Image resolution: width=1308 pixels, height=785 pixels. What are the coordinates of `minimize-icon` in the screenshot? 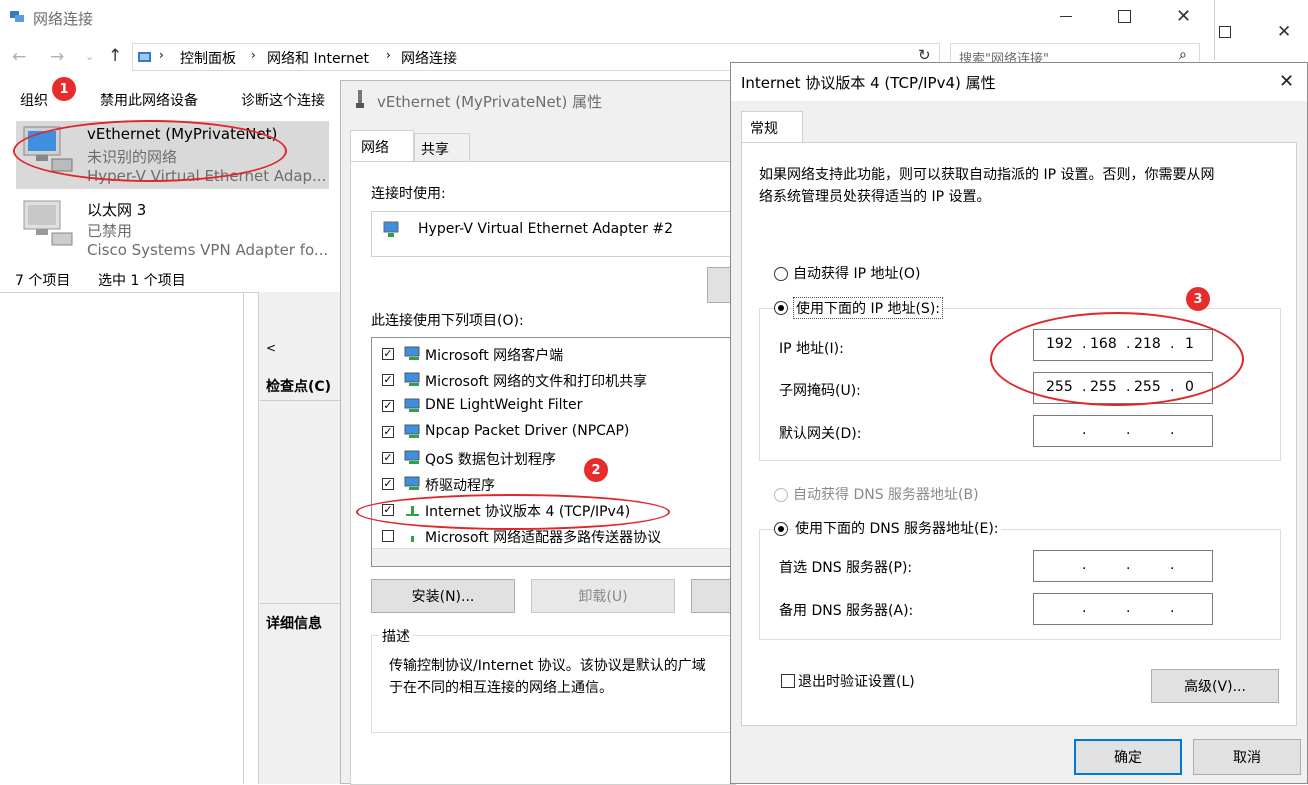 It's located at (1066, 16).